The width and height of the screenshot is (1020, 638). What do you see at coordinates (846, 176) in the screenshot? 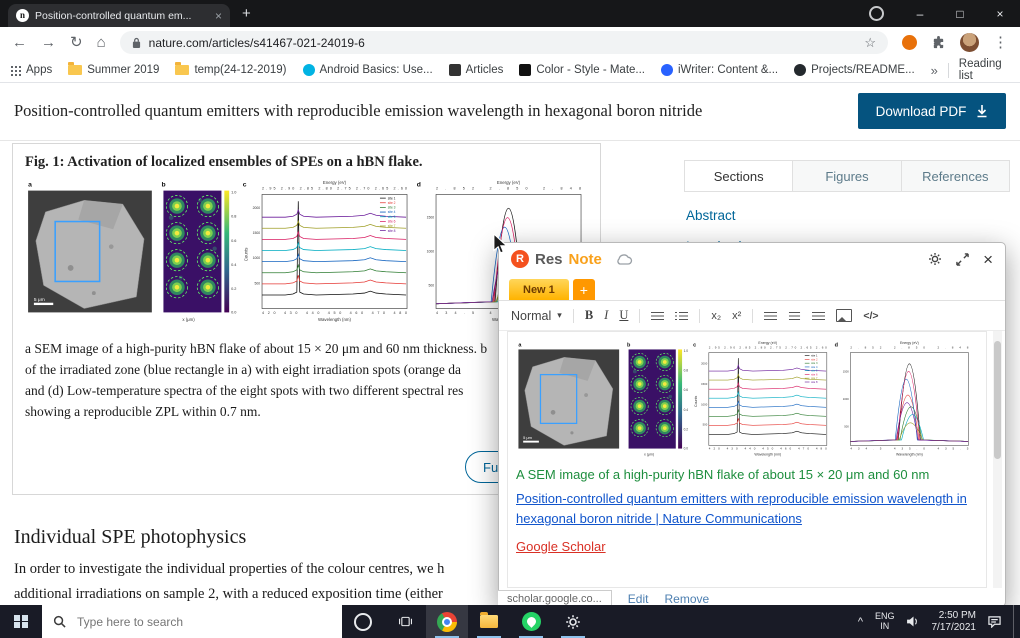
I see `tab-figures: Figures` at bounding box center [846, 176].